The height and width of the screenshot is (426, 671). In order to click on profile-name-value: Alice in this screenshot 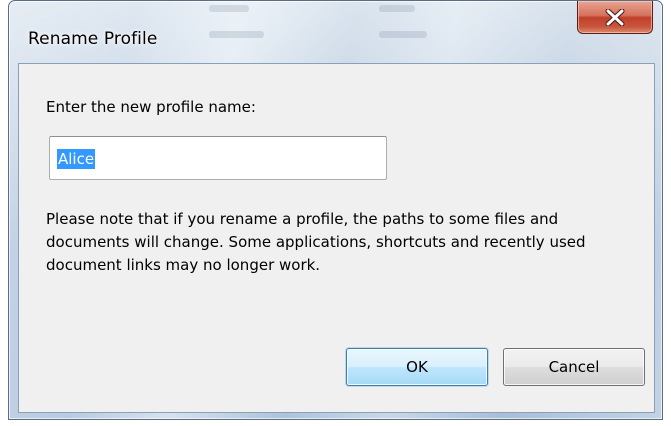, I will do `click(76, 159)`.